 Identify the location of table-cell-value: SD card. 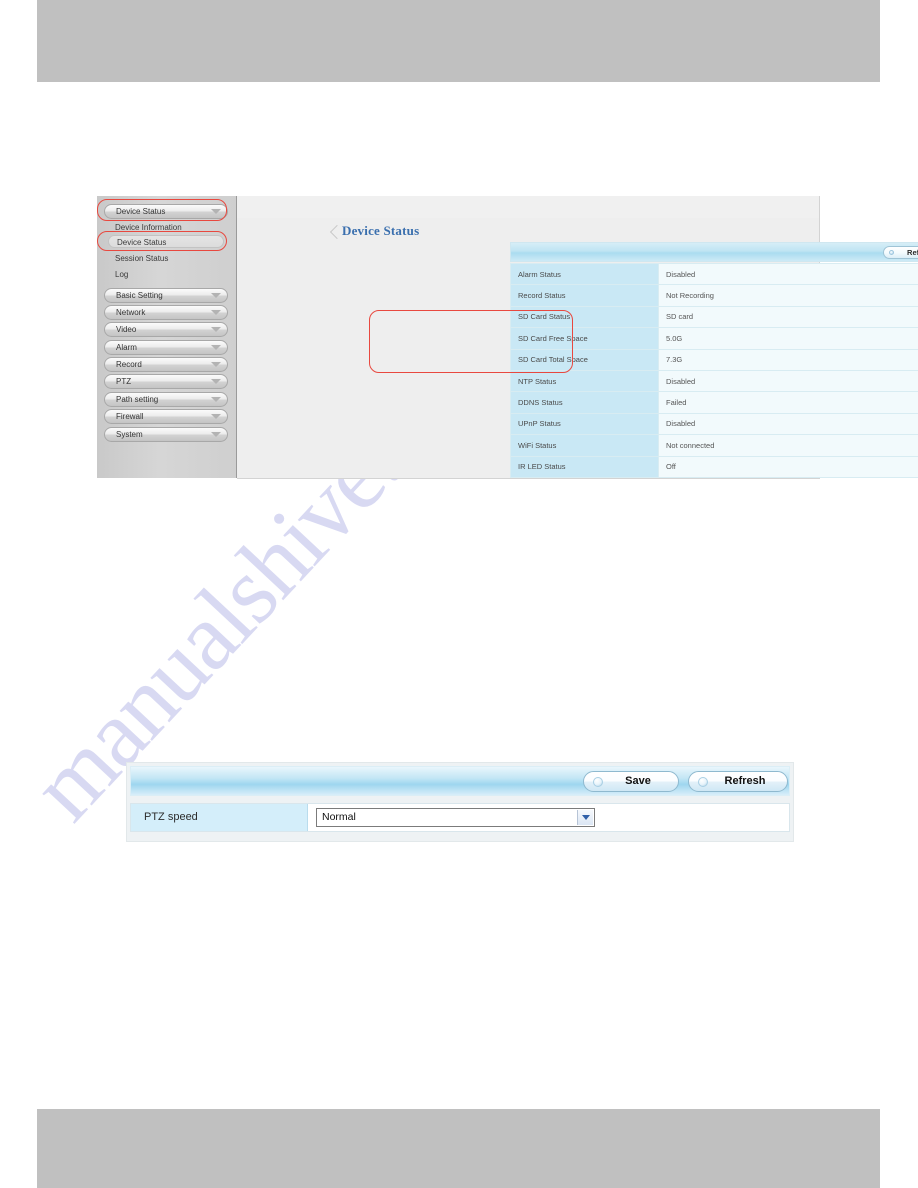
(788, 317).